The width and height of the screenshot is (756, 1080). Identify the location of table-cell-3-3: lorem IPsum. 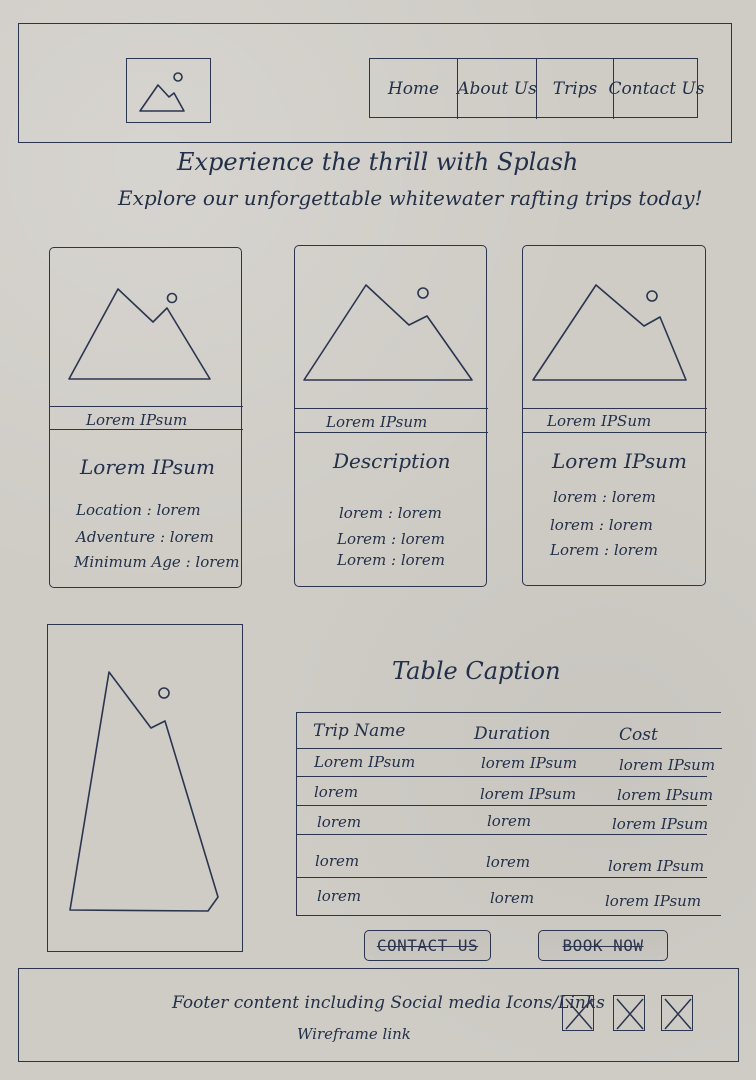
(660, 824).